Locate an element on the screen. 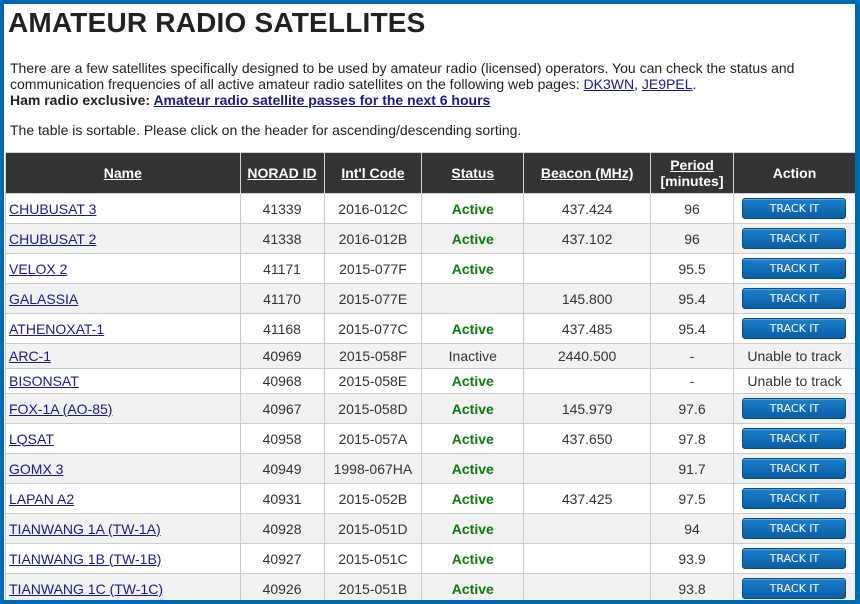  cell-norad-id: 41338 is located at coordinates (282, 238).